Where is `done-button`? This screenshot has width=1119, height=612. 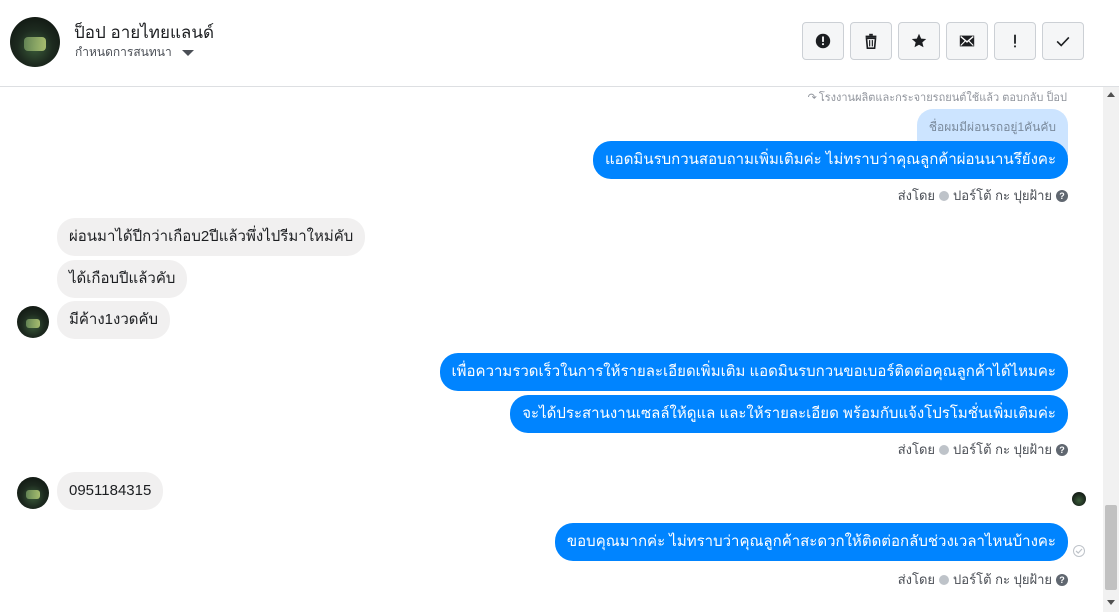 done-button is located at coordinates (1063, 41).